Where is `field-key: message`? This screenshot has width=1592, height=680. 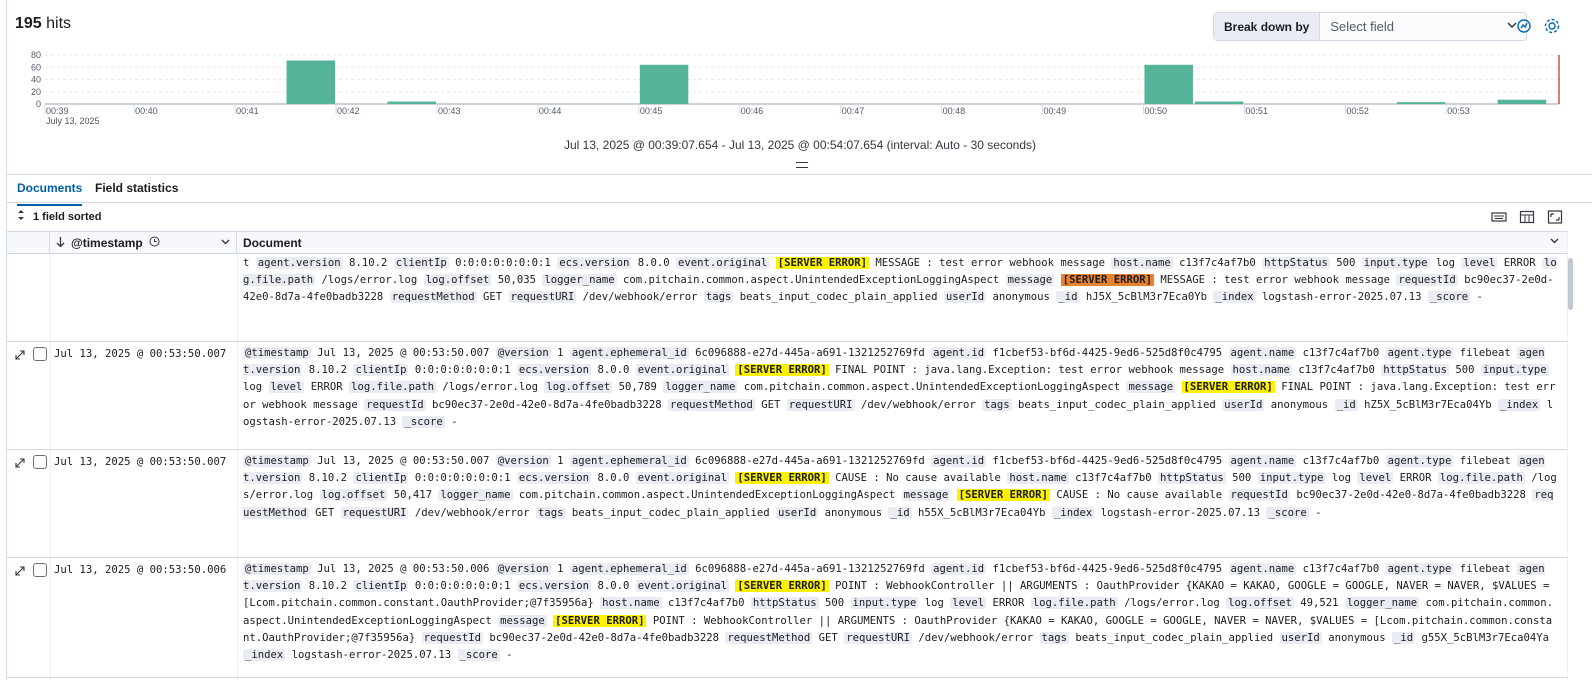 field-key: message is located at coordinates (1151, 387).